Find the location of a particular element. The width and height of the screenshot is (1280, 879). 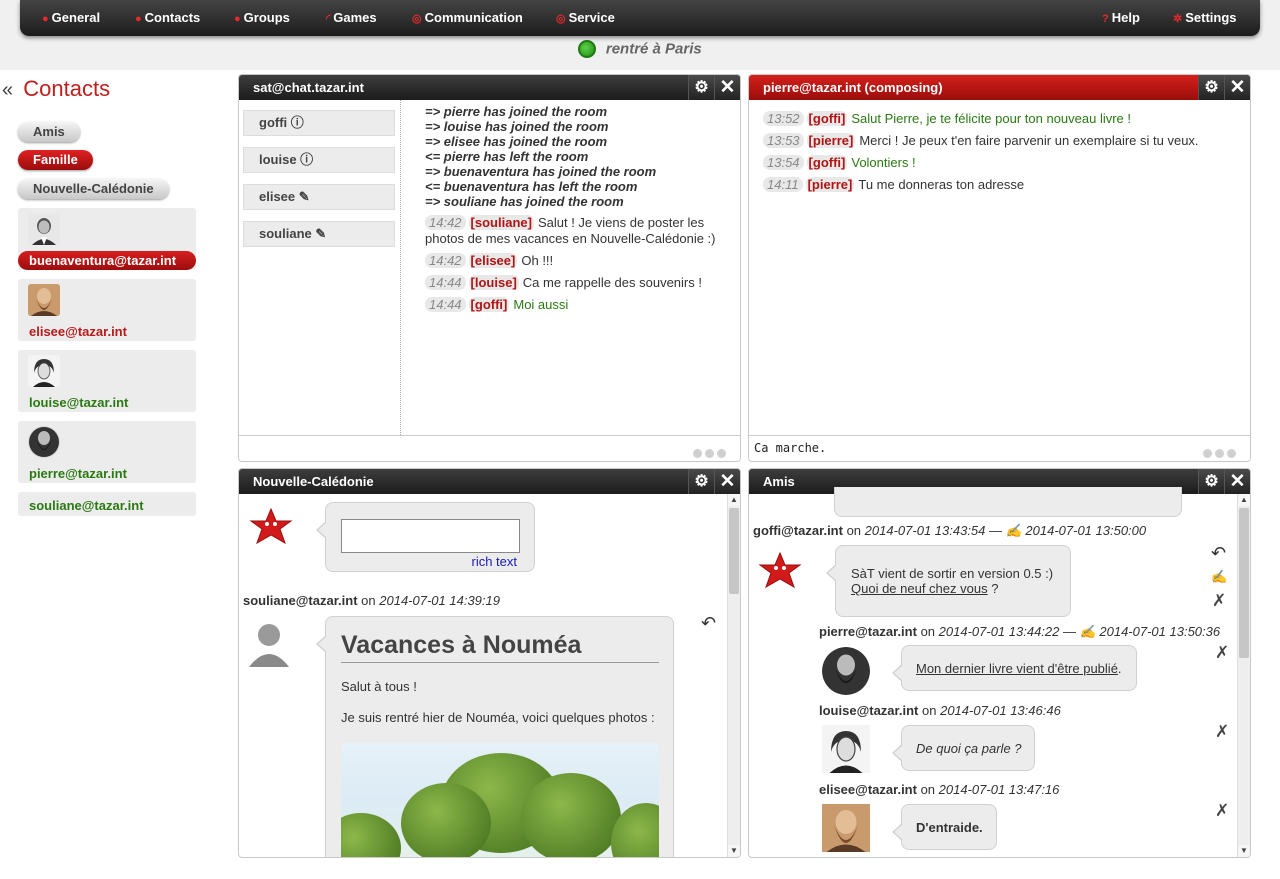

message-nick: [louise] is located at coordinates (493, 282).